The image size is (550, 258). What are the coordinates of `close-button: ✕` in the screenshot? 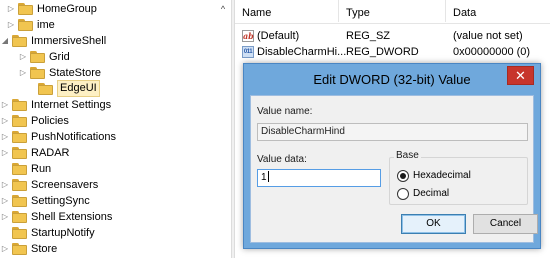 It's located at (520, 75).